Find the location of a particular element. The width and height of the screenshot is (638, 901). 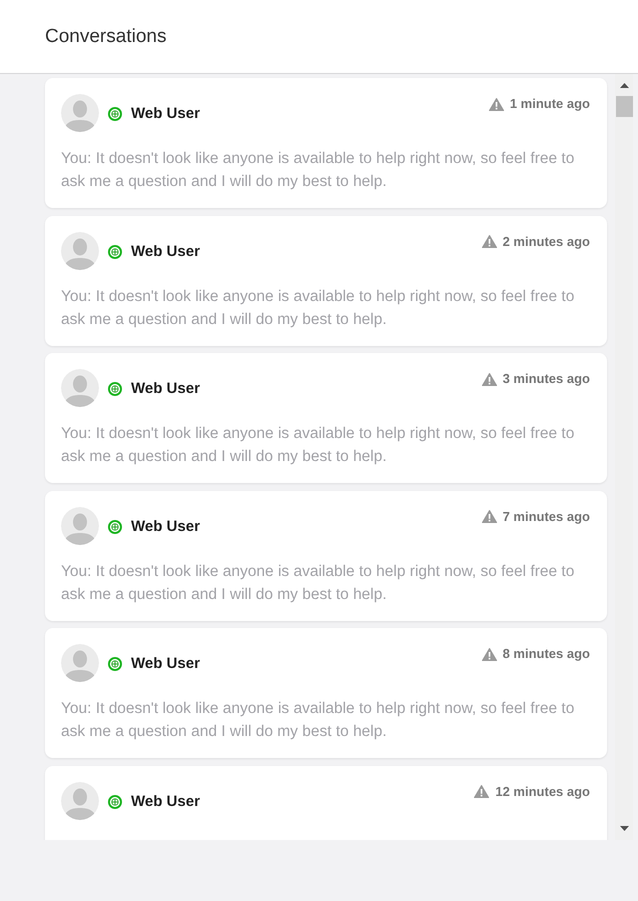

page-title: Conversations is located at coordinates (105, 36).